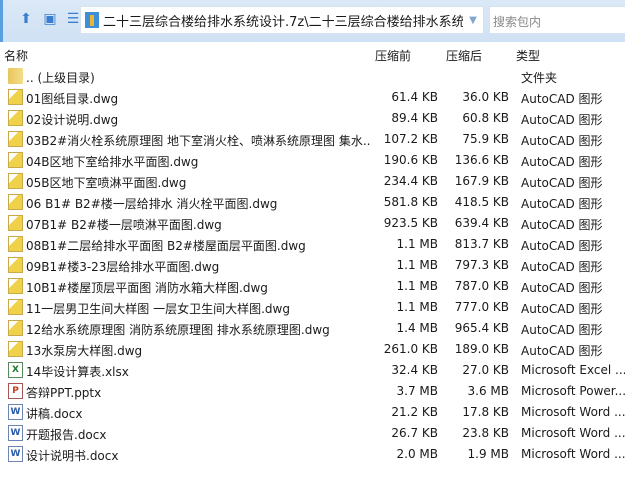 The height and width of the screenshot is (484, 625). What do you see at coordinates (410, 202) in the screenshot?
I see `size-before: 581.8 KB` at bounding box center [410, 202].